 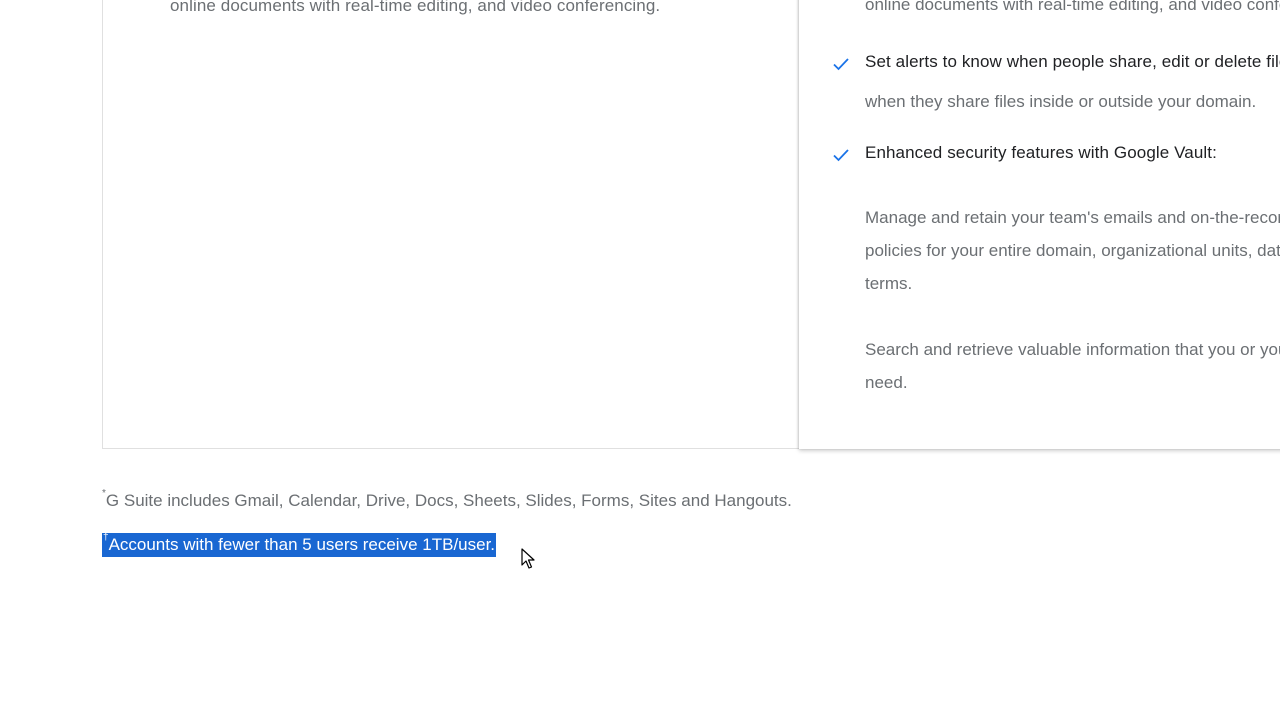 I want to click on footnote-mark: †, so click(x=106, y=537).